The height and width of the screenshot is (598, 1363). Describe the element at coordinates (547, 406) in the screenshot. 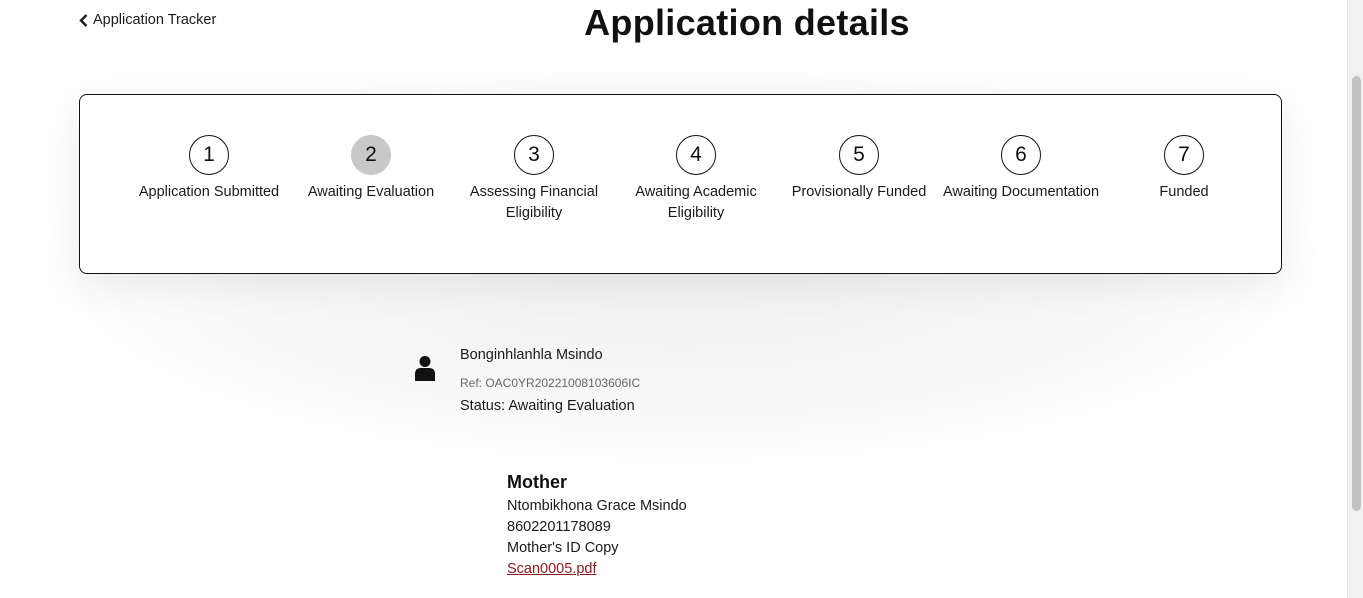

I see `application-status: Status: Awaiting Evaluation` at that location.